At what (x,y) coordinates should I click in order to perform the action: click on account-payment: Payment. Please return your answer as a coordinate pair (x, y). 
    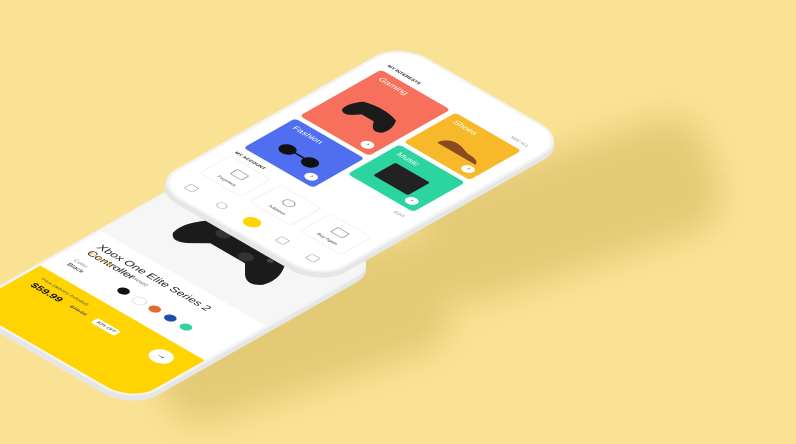
    Looking at the image, I should click on (235, 176).